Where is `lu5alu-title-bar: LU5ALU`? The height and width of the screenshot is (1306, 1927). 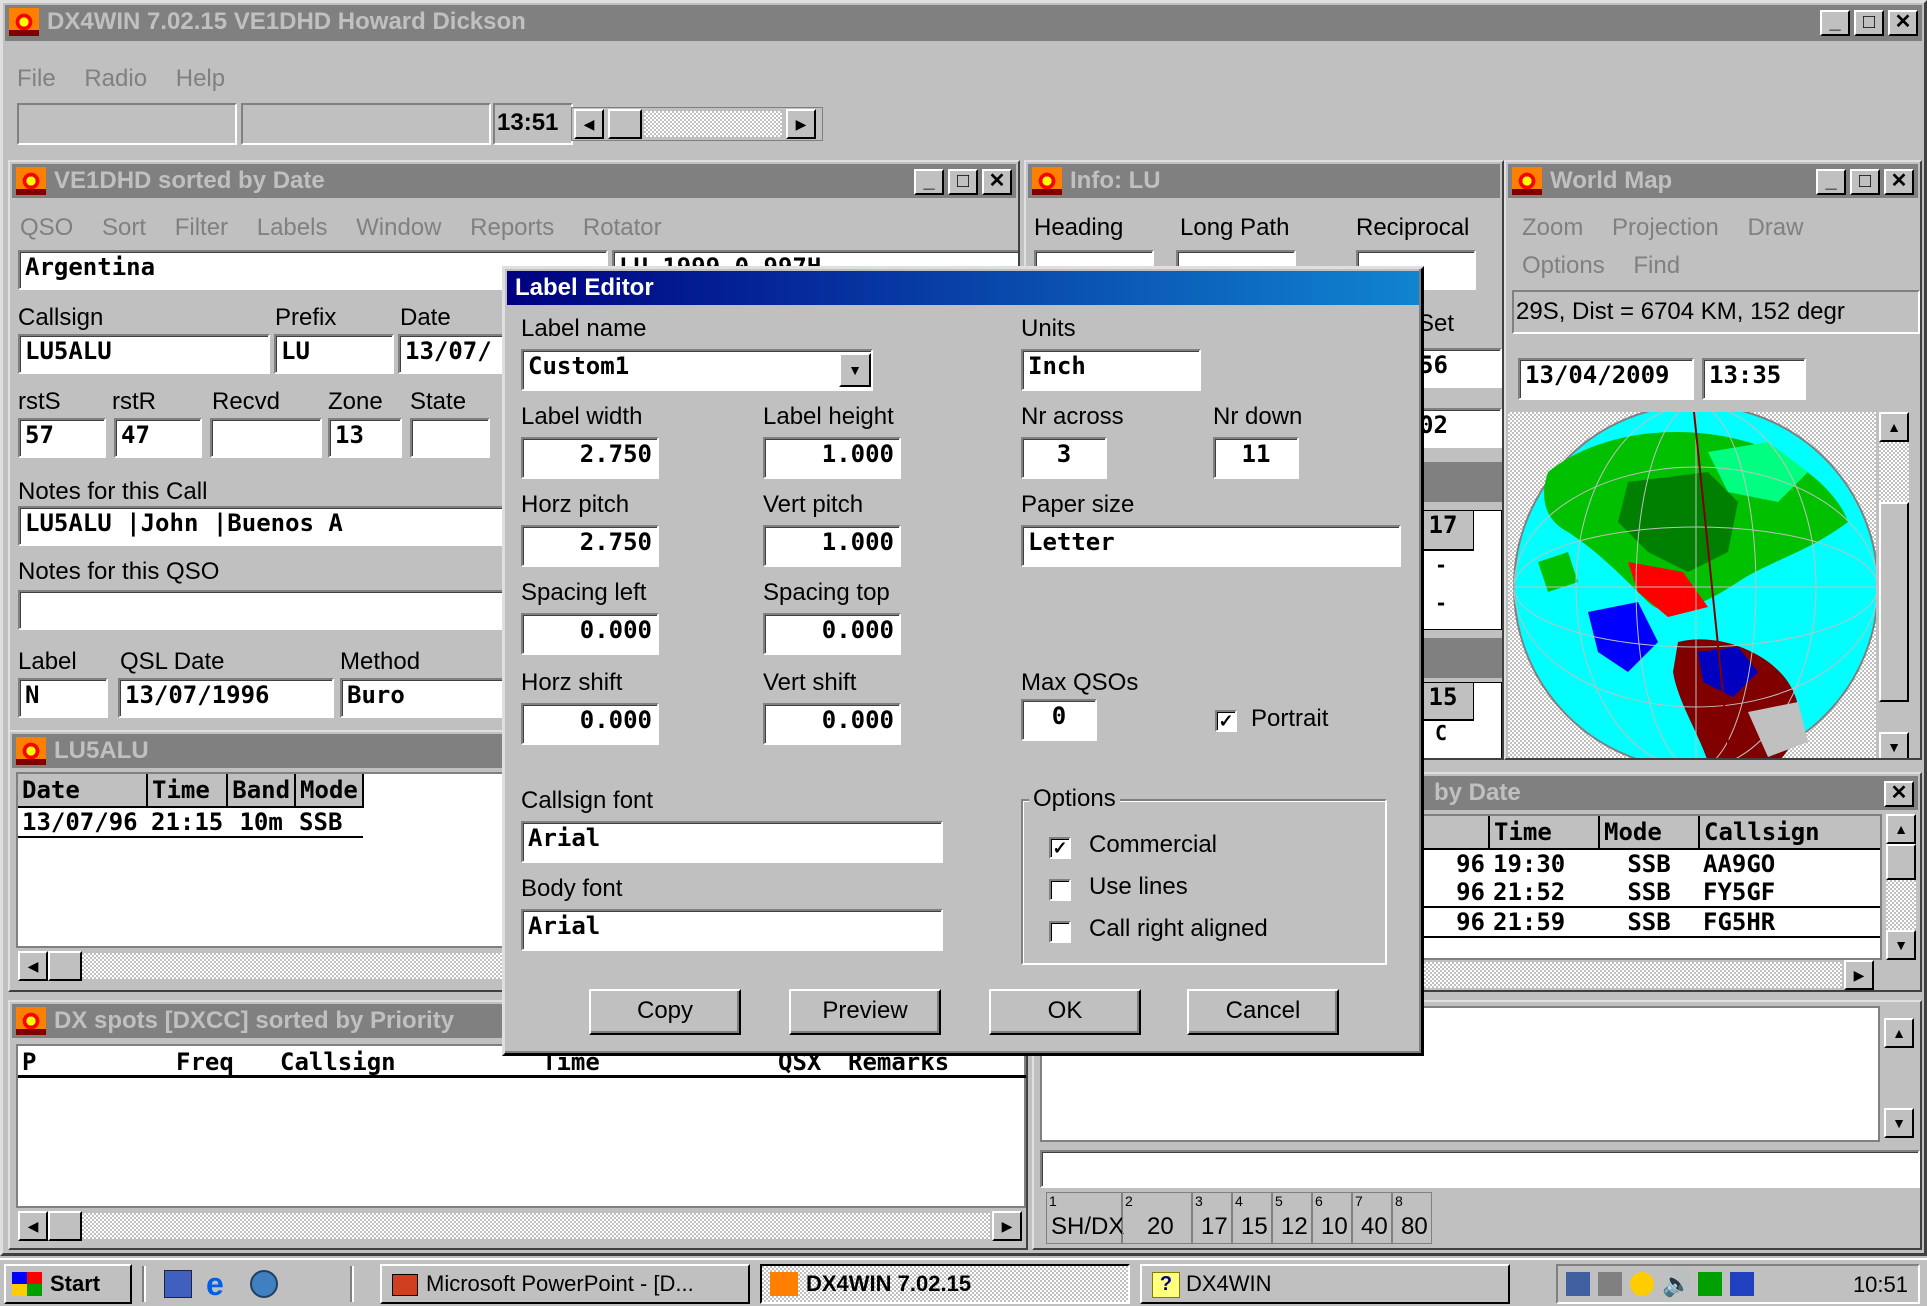 lu5alu-title-bar: LU5ALU is located at coordinates (263, 751).